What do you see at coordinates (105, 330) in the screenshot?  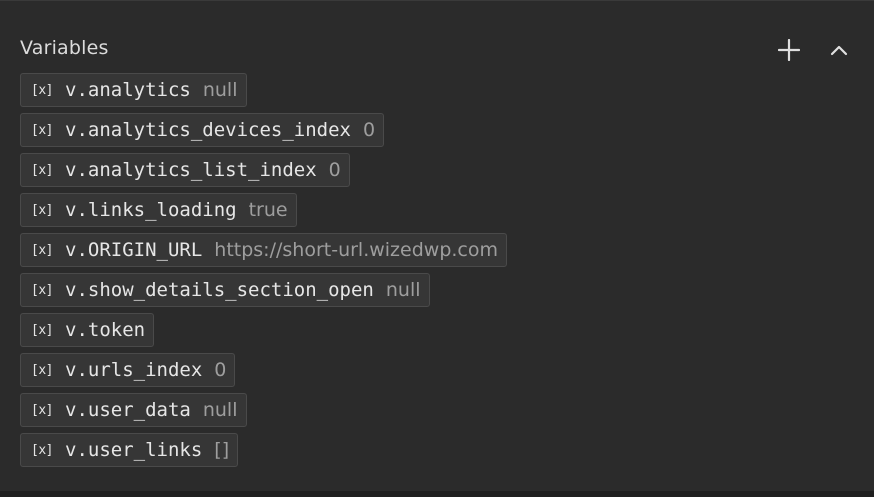 I see `variable-name: v.token` at bounding box center [105, 330].